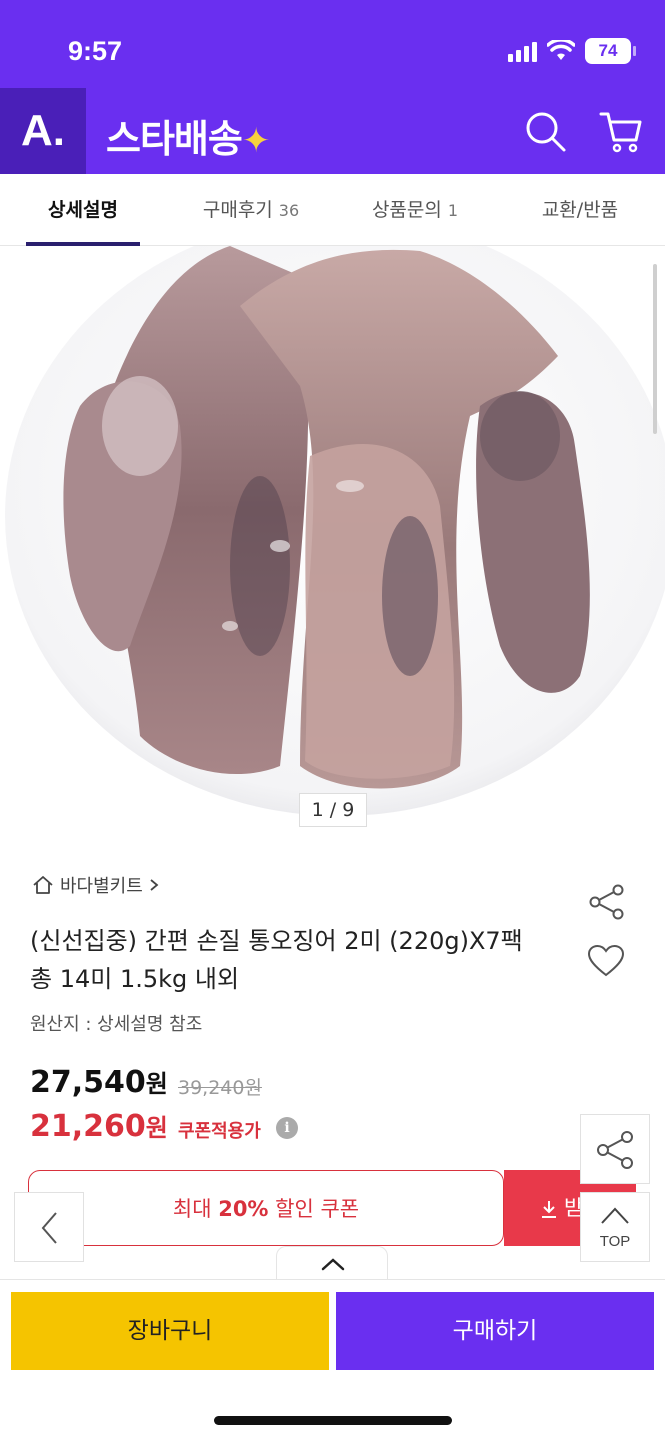  What do you see at coordinates (333, 810) in the screenshot?
I see `image-counter: 1 / 9` at bounding box center [333, 810].